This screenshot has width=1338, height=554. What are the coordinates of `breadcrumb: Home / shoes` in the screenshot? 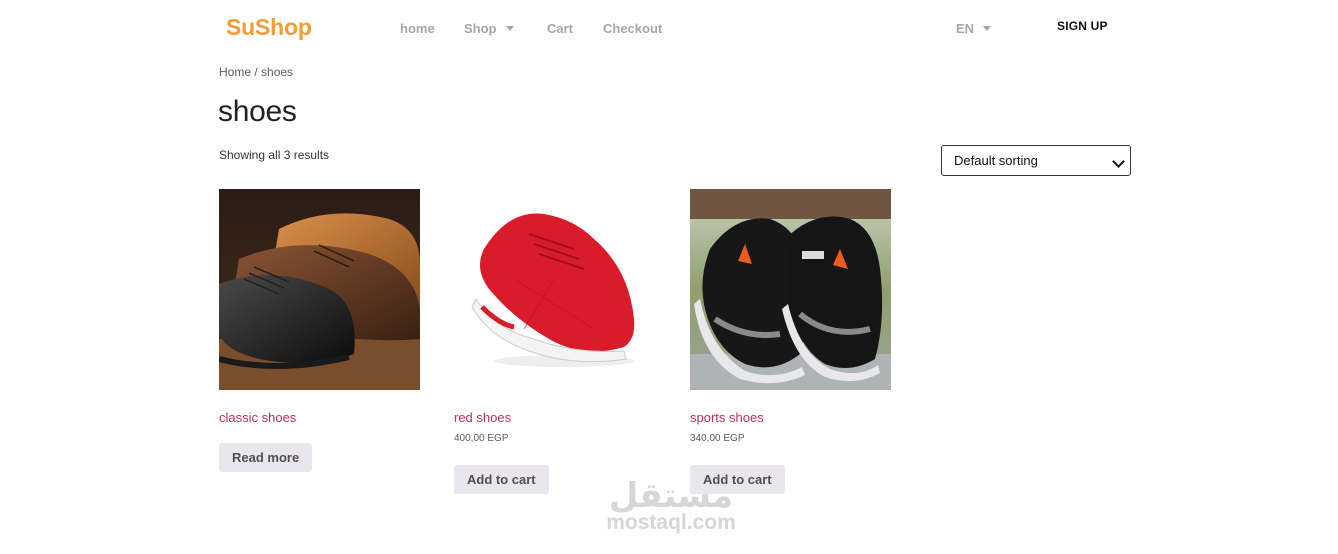 It's located at (256, 72).